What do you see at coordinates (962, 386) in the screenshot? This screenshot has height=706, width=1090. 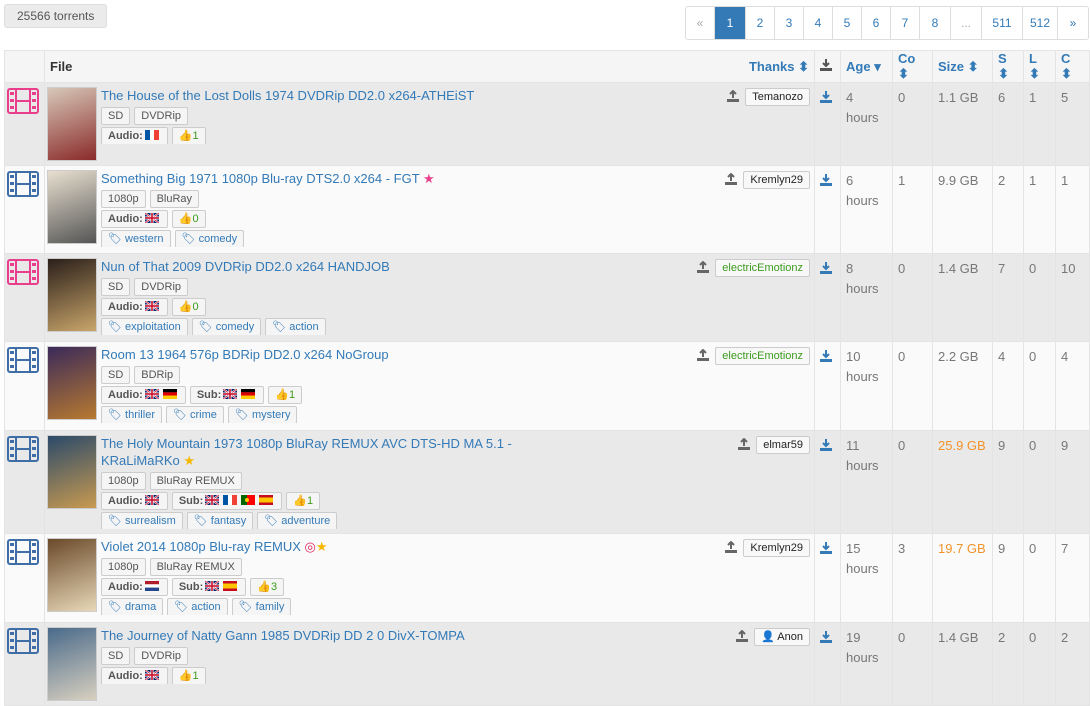 I see `size-cell: 2.2 GB` at bounding box center [962, 386].